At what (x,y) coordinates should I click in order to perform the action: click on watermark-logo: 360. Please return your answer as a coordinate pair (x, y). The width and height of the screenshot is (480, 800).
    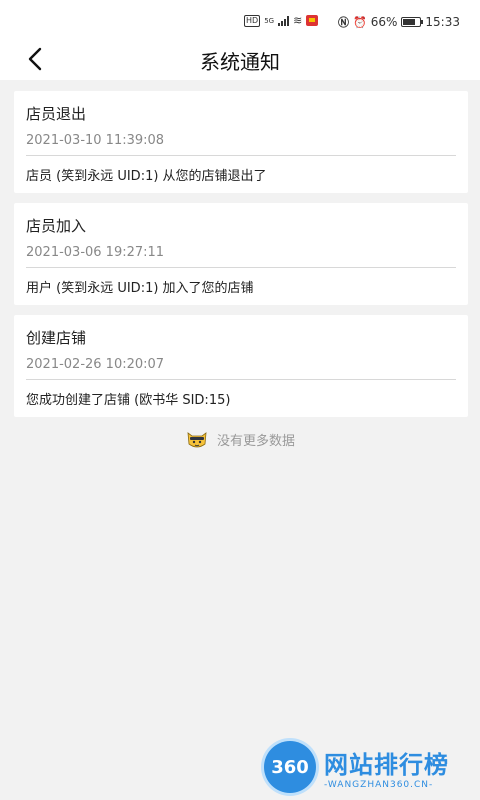
    Looking at the image, I should click on (290, 767).